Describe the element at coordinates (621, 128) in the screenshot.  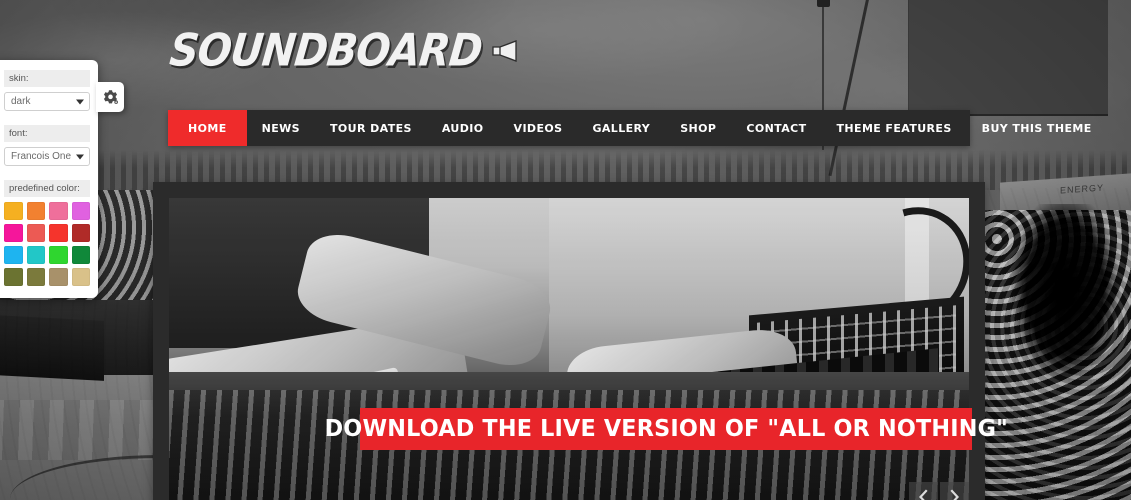
I see `nav-item-gallery: GALLERY` at that location.